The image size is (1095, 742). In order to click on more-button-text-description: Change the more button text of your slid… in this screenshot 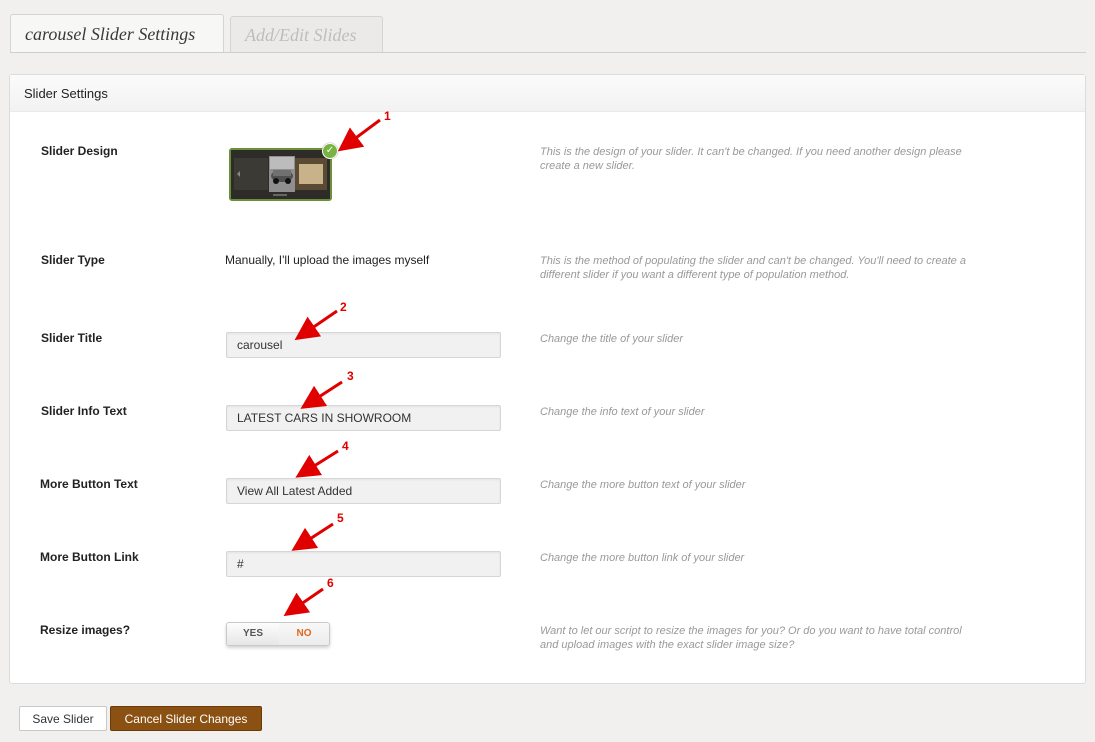, I will do `click(643, 485)`.